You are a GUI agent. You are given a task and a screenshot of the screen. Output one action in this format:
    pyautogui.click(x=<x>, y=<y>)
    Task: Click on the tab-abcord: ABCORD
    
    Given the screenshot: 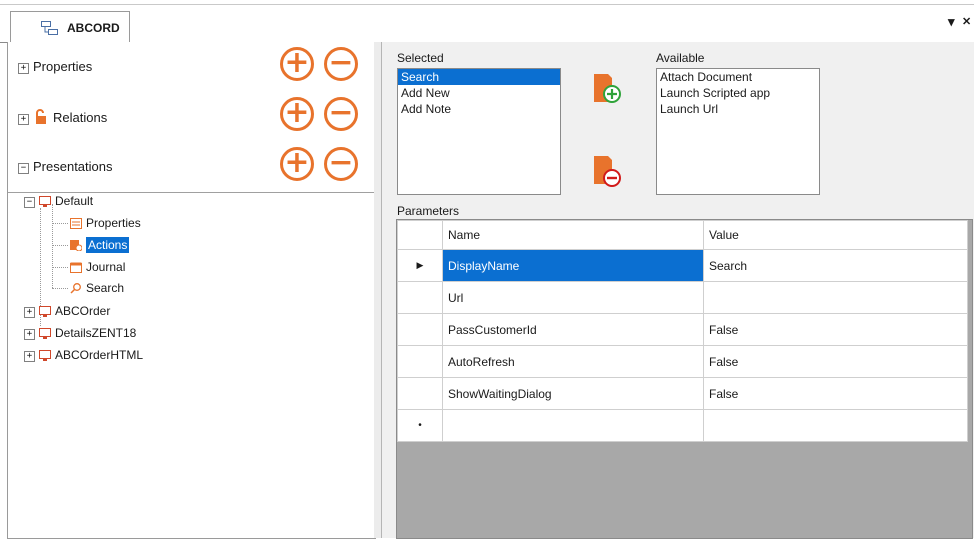 What is the action you would take?
    pyautogui.click(x=70, y=27)
    